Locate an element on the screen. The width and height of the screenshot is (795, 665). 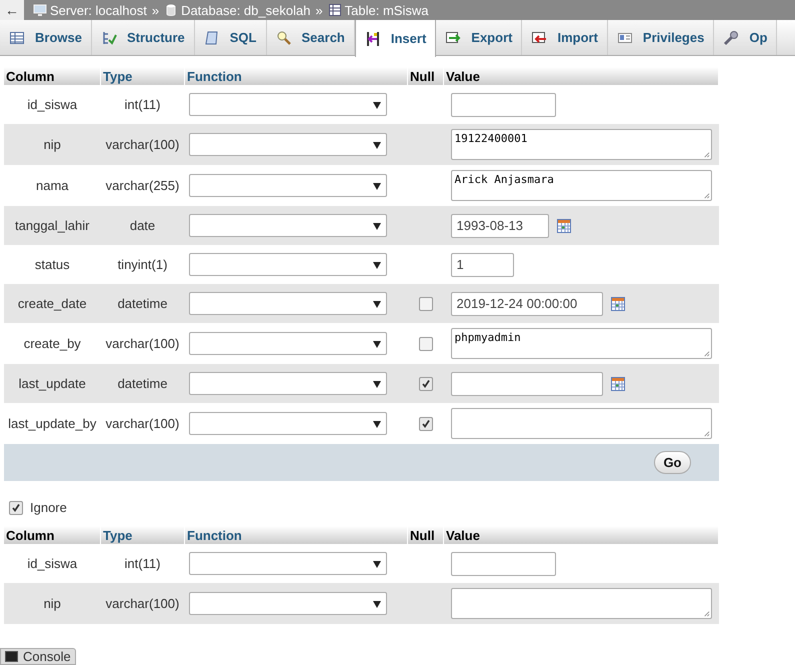
back-button: ← is located at coordinates (12, 10).